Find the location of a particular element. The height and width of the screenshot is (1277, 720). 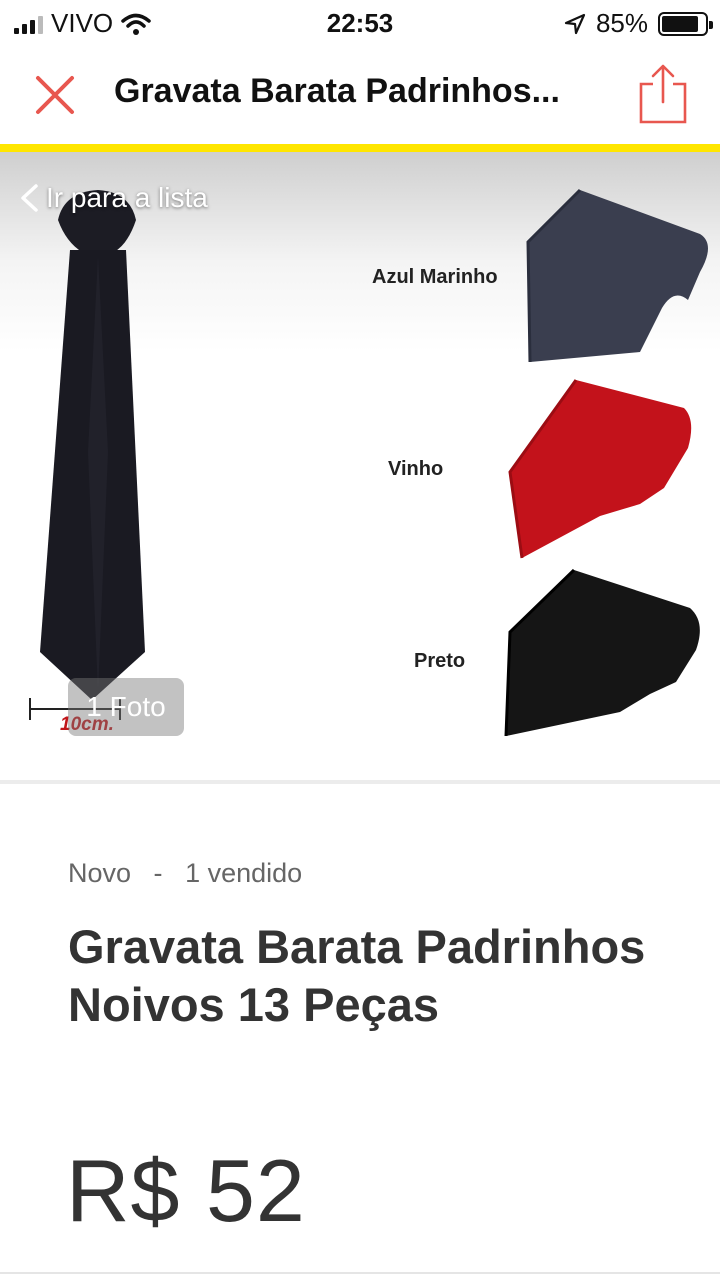

product-price: R$ 52 is located at coordinates (186, 1190).